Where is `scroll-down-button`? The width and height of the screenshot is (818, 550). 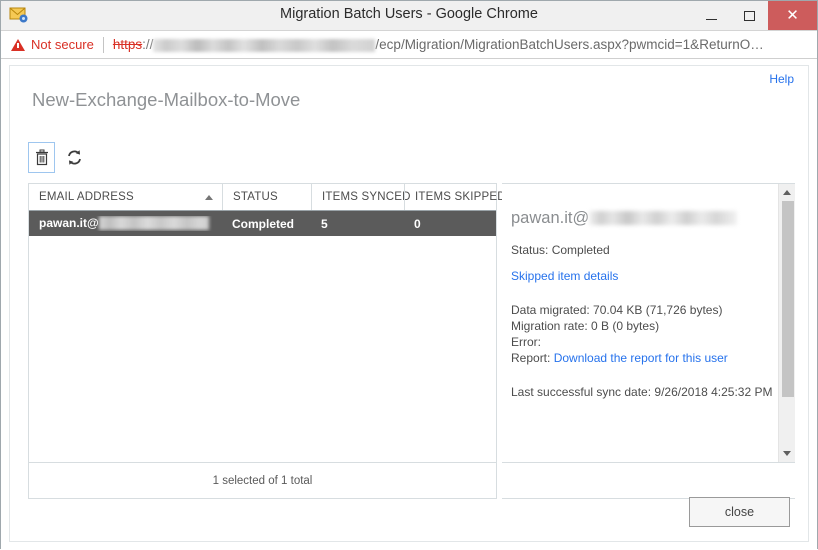 scroll-down-button is located at coordinates (787, 453).